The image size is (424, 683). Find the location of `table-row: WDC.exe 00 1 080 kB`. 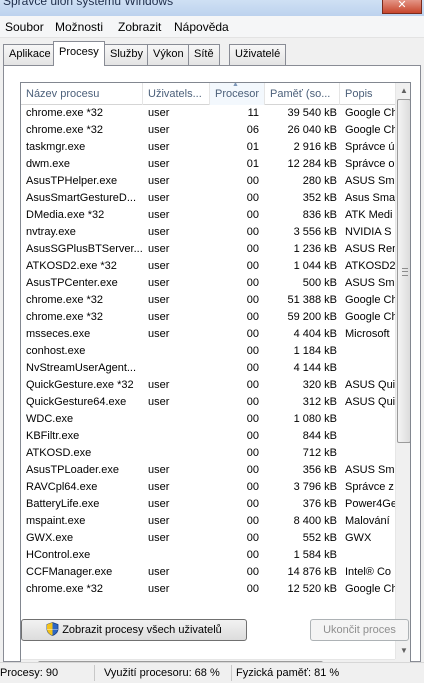

table-row: WDC.exe 00 1 080 kB is located at coordinates (208, 419).